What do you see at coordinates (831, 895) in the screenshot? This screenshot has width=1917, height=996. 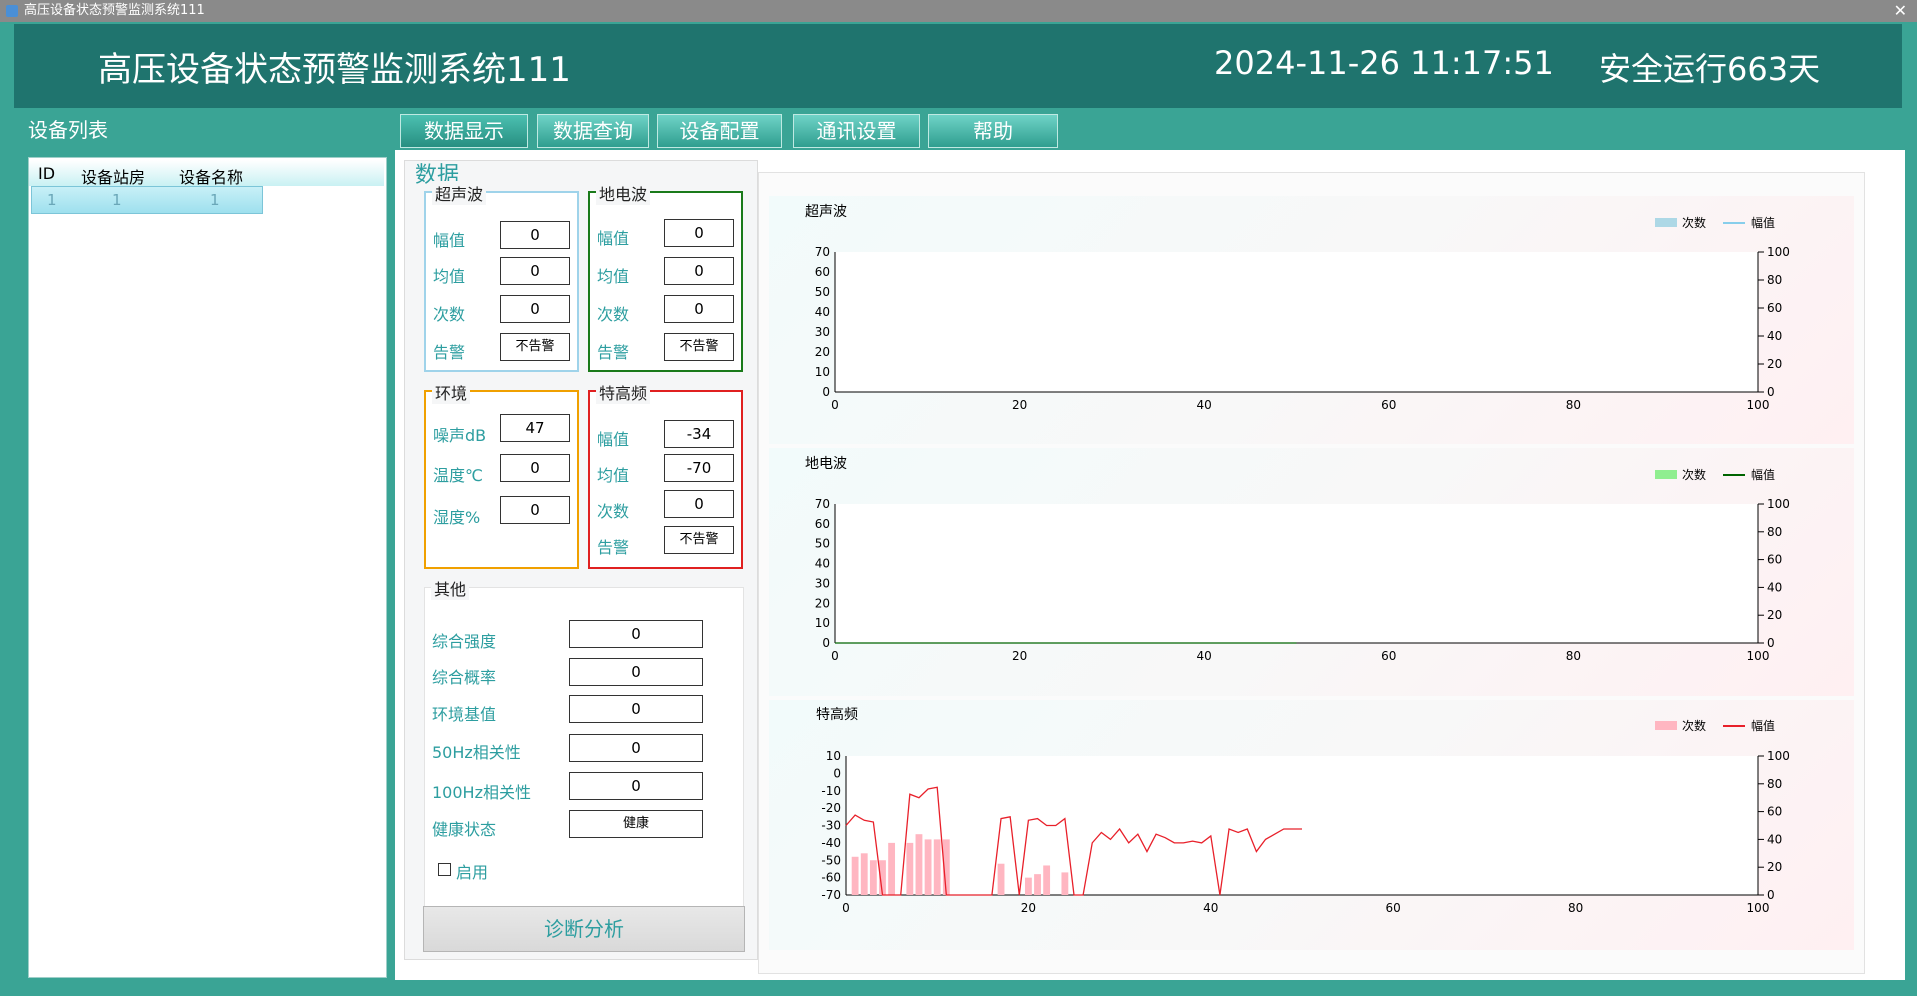 I see `y-tick-label: -70` at bounding box center [831, 895].